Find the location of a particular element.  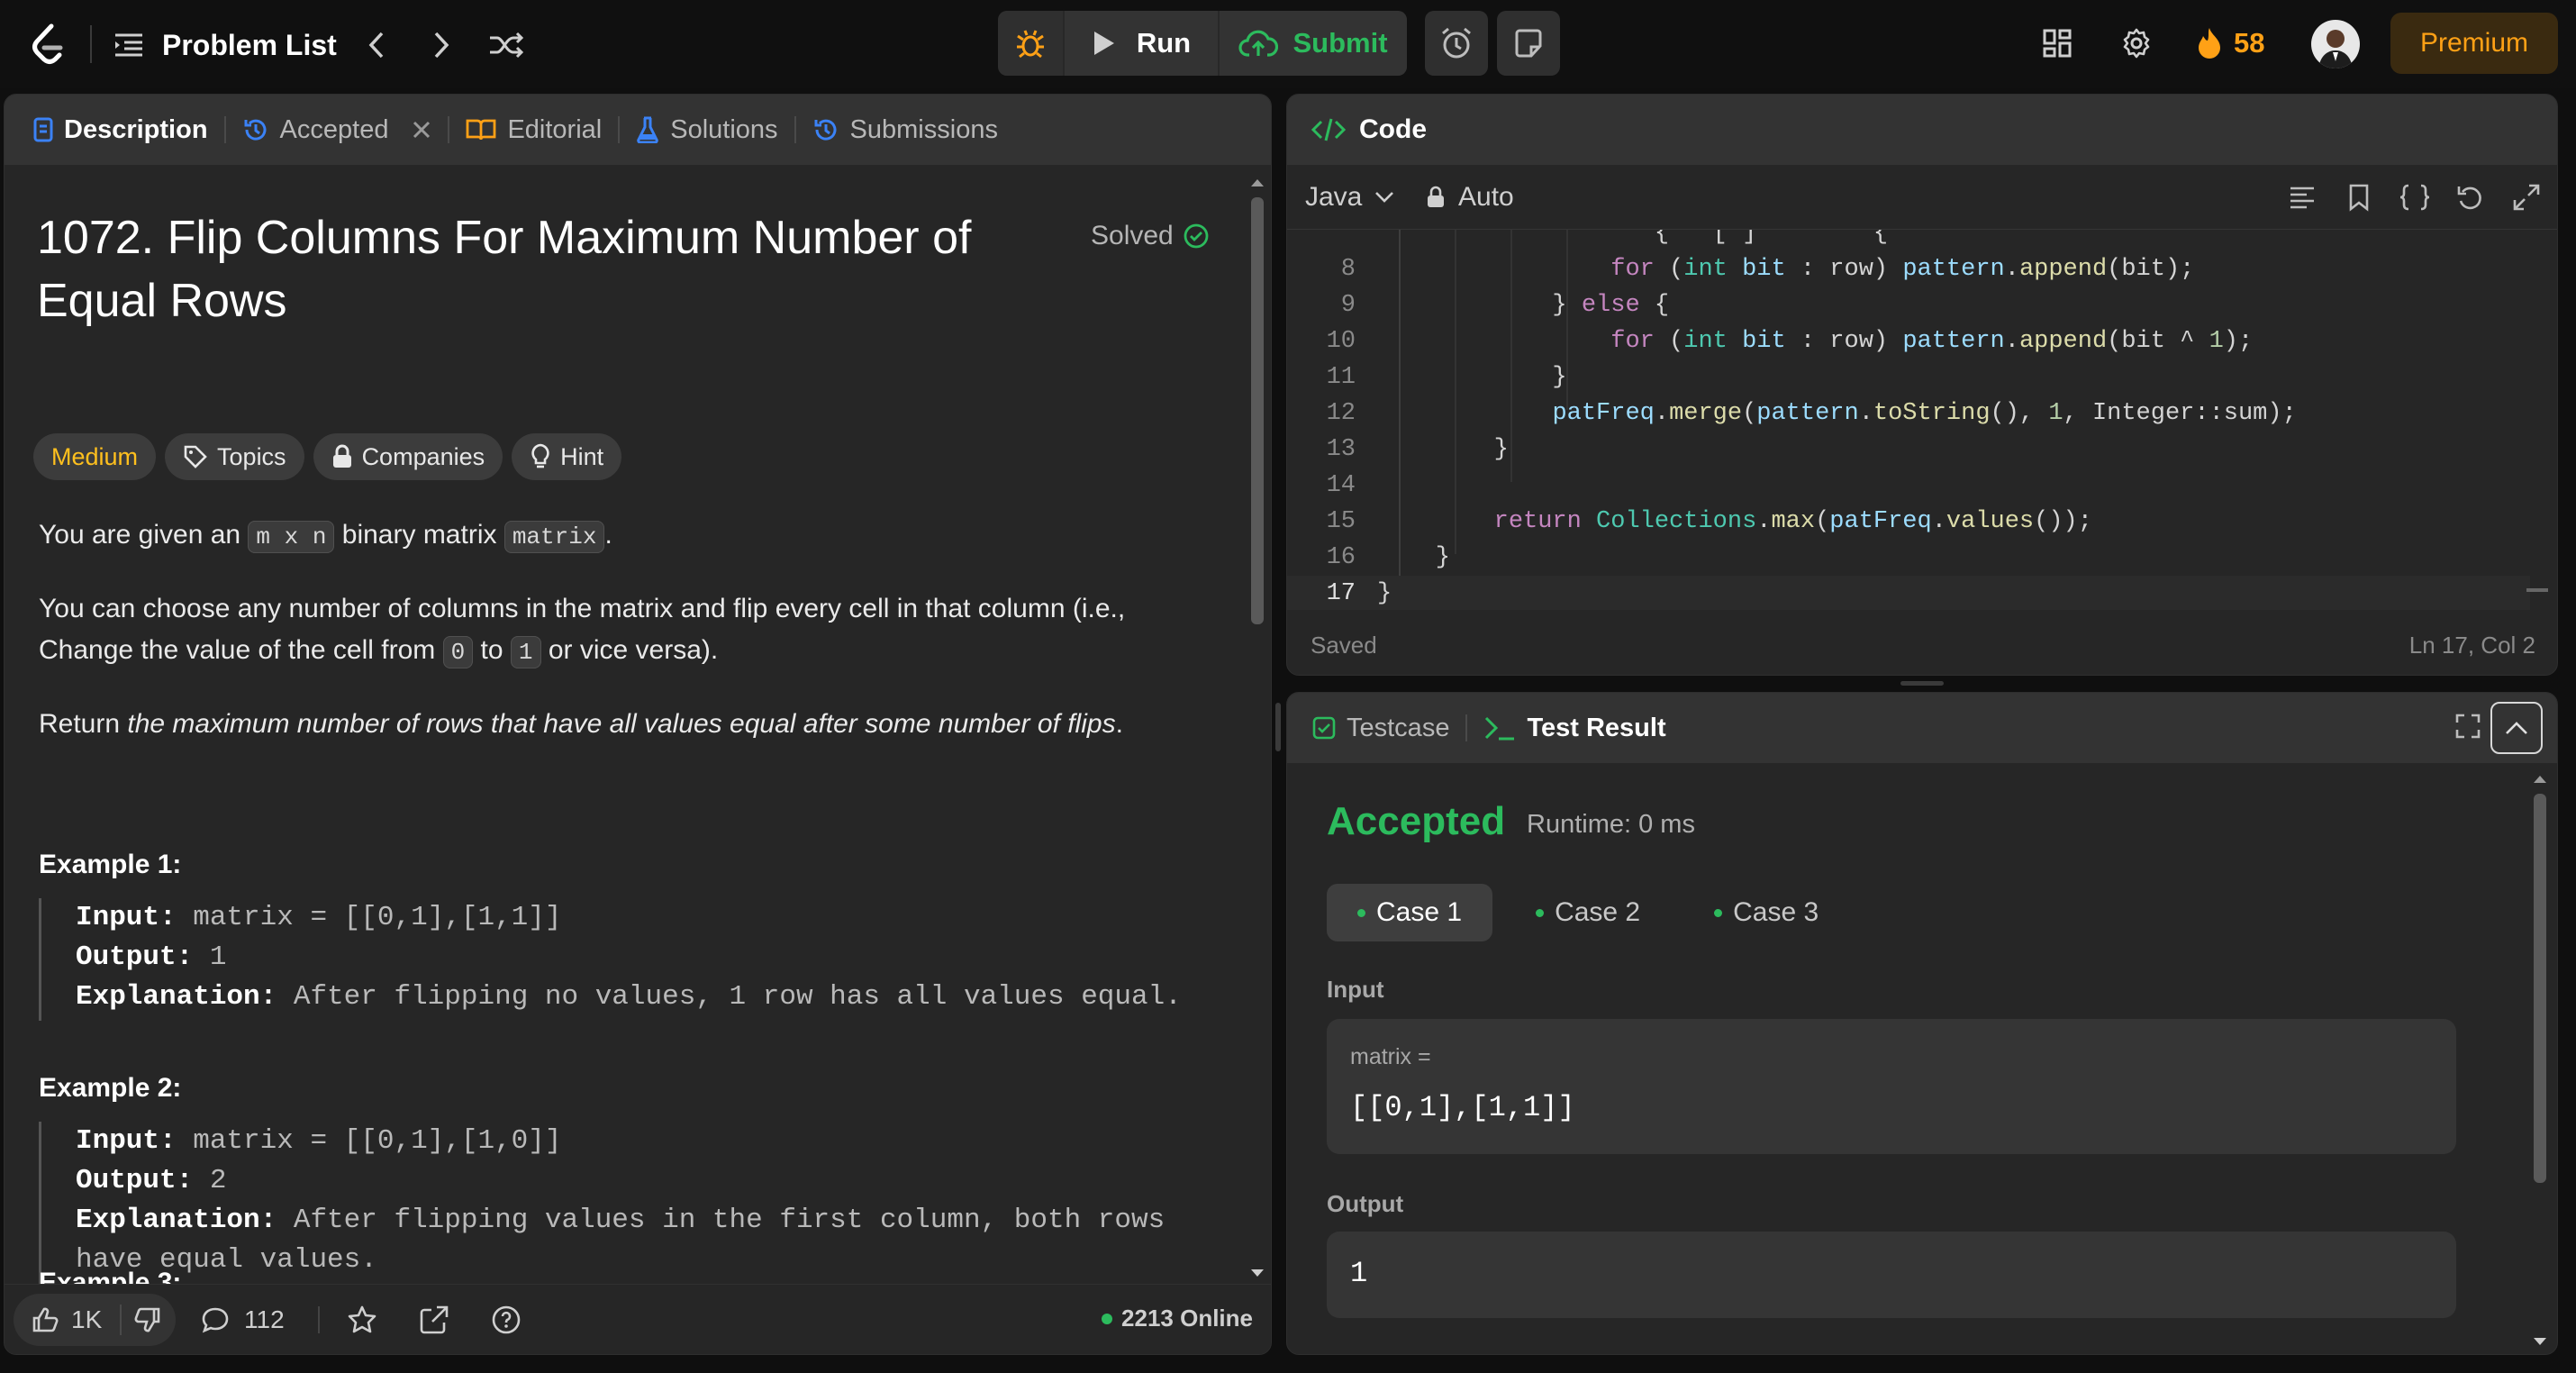

alarm-clock-icon is located at coordinates (1456, 43).